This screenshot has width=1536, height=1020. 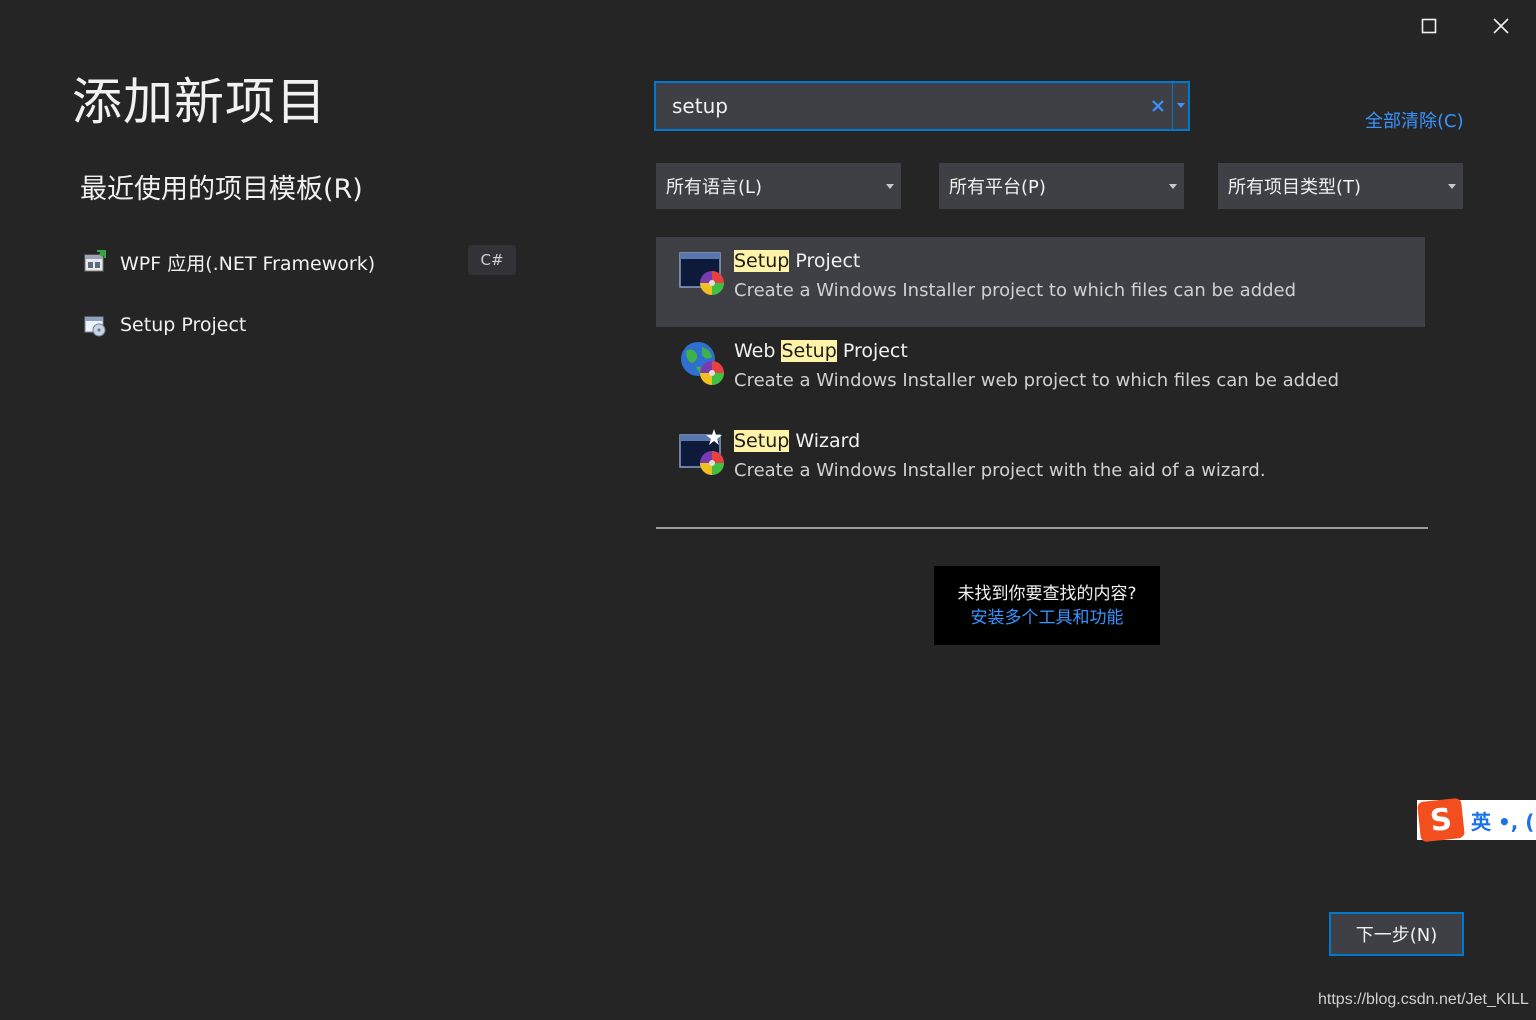 I want to click on platform-filter-label: 所有平台(P), so click(x=997, y=187).